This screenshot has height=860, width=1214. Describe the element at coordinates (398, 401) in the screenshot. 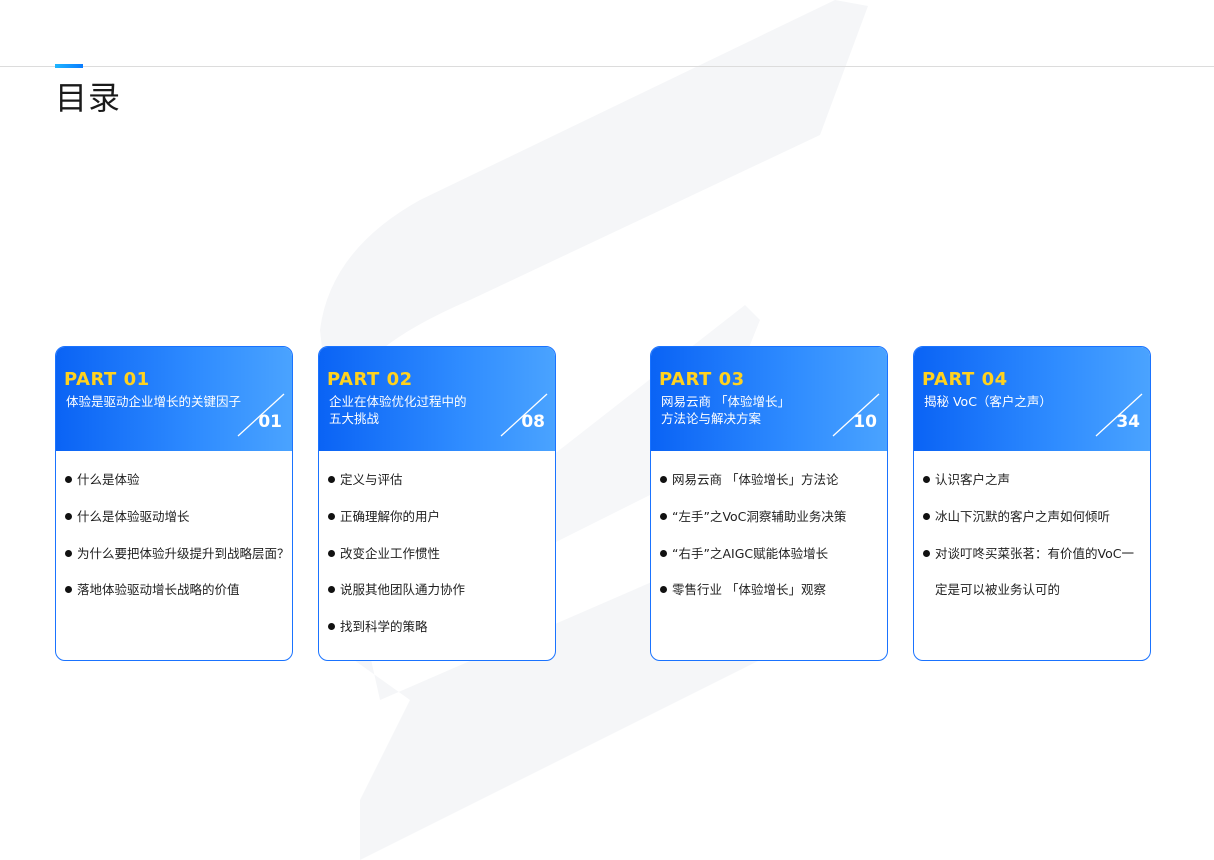

I see `part-title-line: 企业在体验优化过程中的` at that location.